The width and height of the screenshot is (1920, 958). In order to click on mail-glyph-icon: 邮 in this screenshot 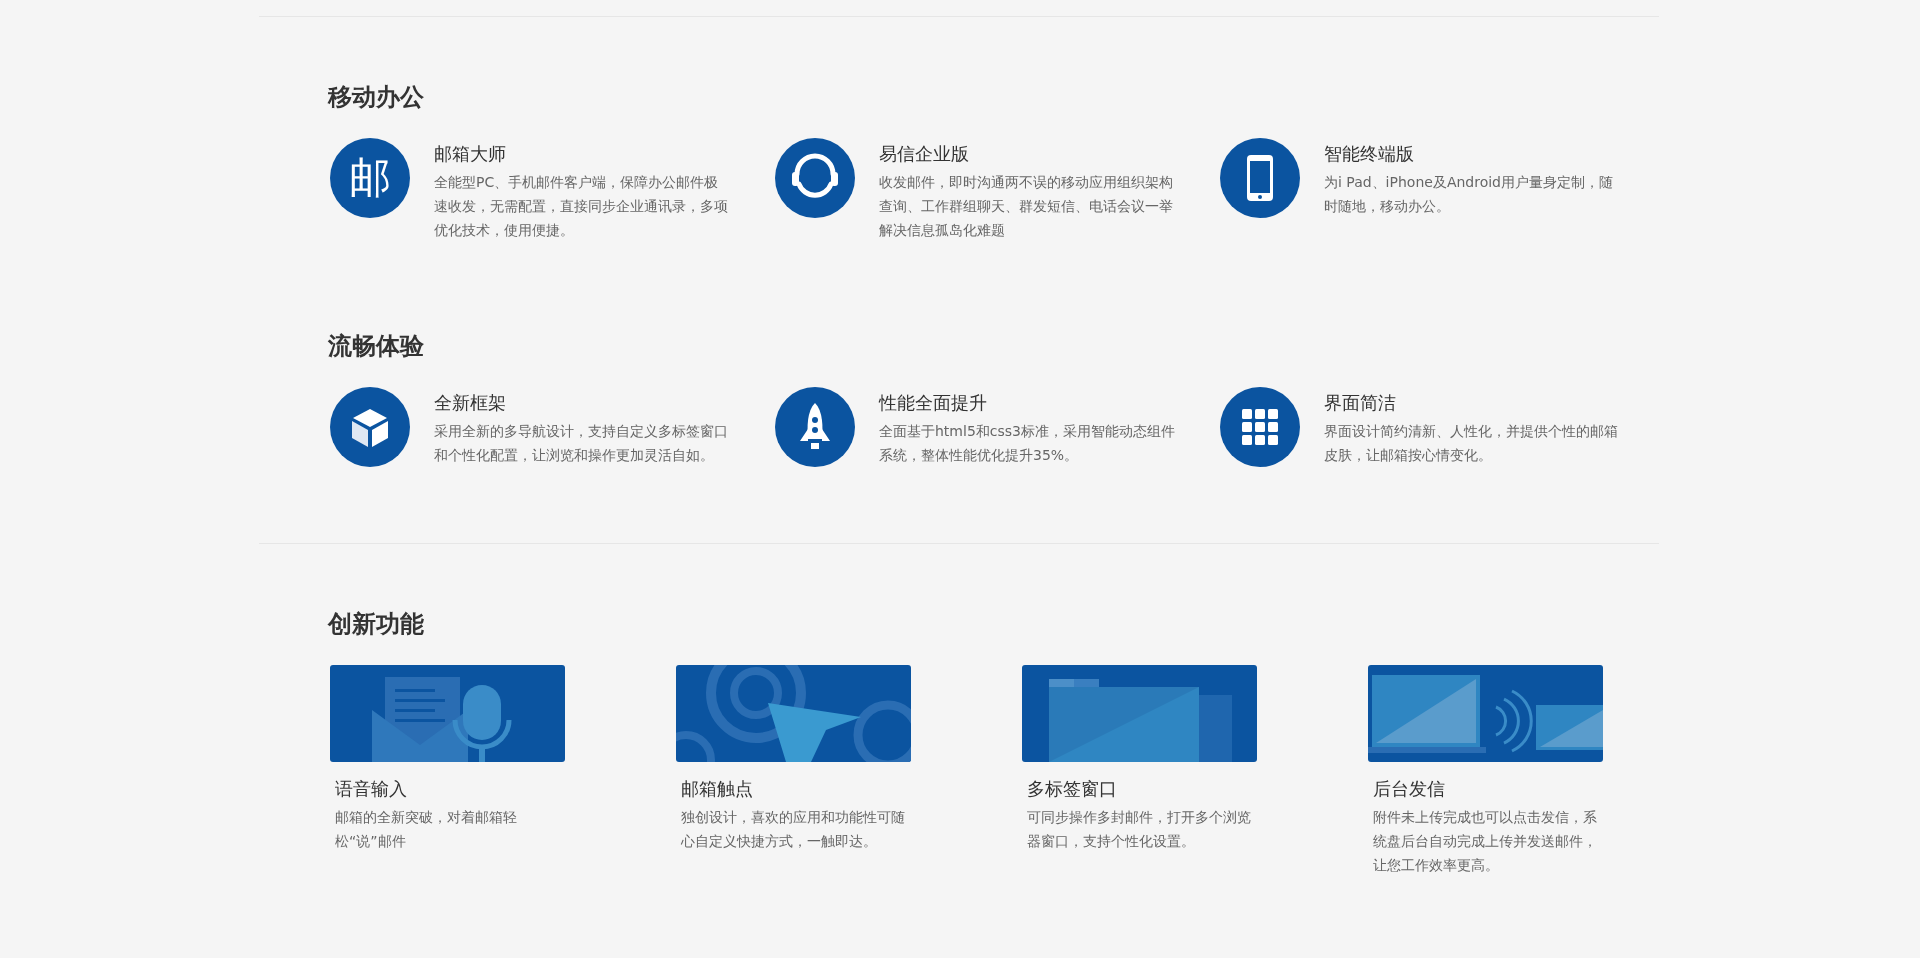, I will do `click(370, 178)`.